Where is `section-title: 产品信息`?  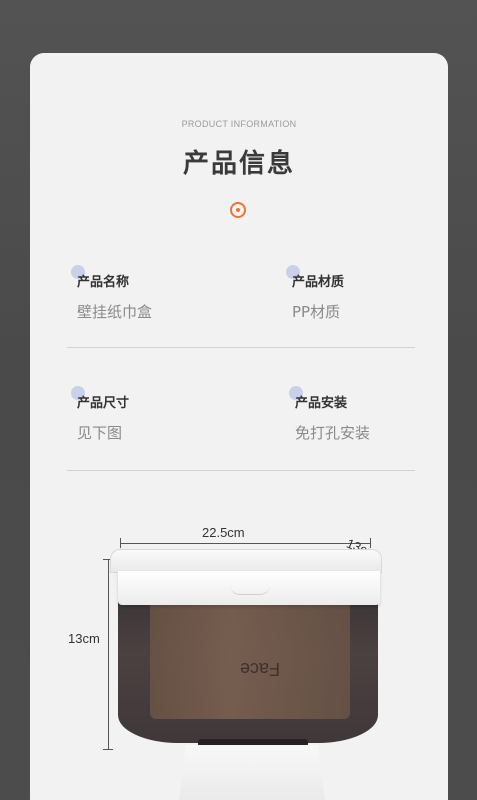 section-title: 产品信息 is located at coordinates (238, 164).